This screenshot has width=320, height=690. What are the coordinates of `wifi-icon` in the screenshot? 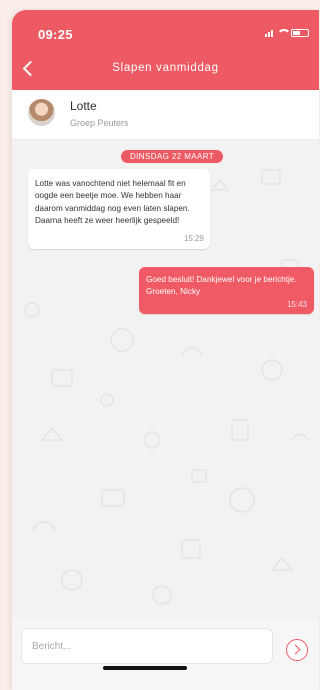 It's located at (284, 33).